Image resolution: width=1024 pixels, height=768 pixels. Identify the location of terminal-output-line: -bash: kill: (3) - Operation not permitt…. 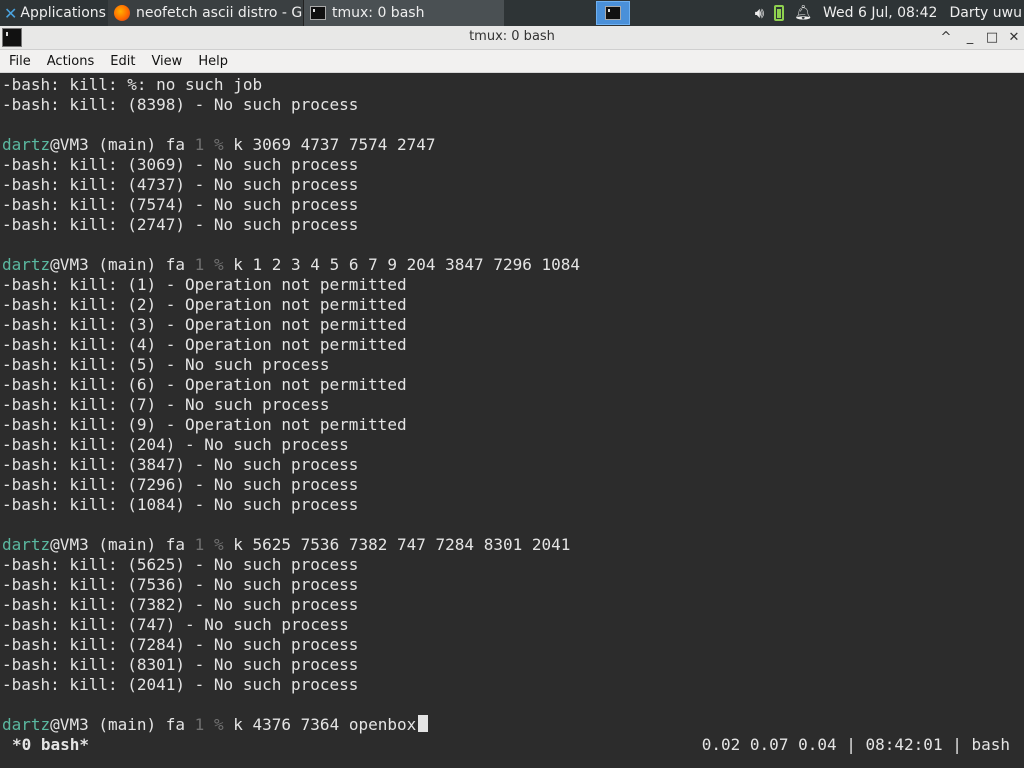
(204, 324).